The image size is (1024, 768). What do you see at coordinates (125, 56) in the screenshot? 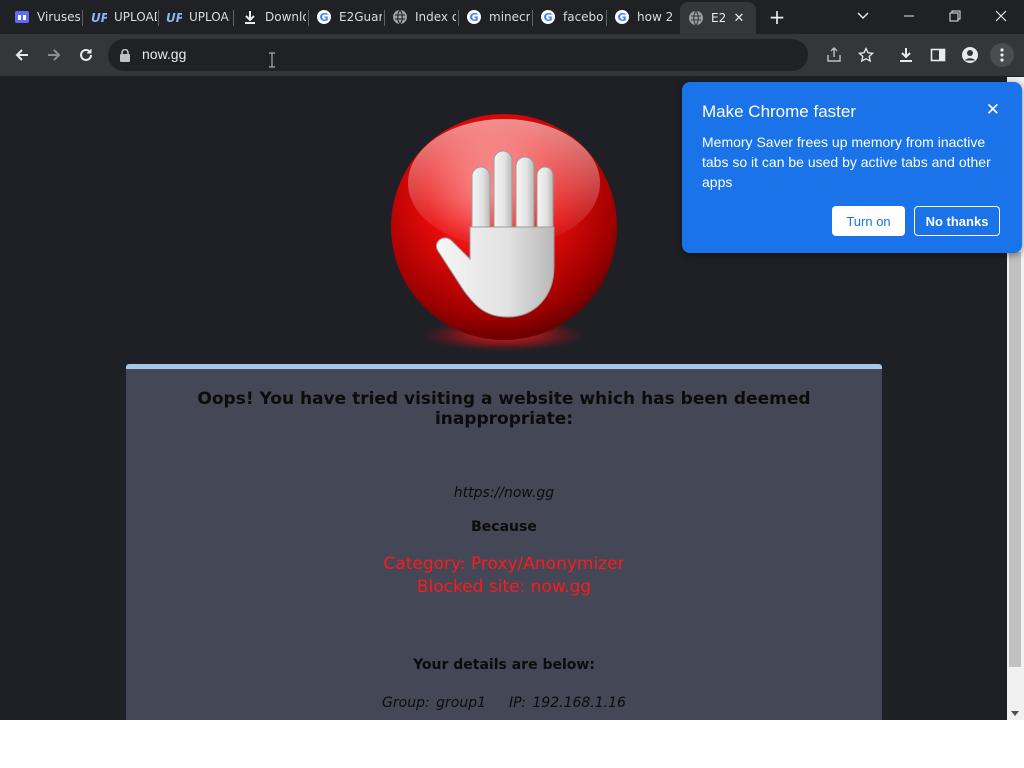
I see `lock-icon` at bounding box center [125, 56].